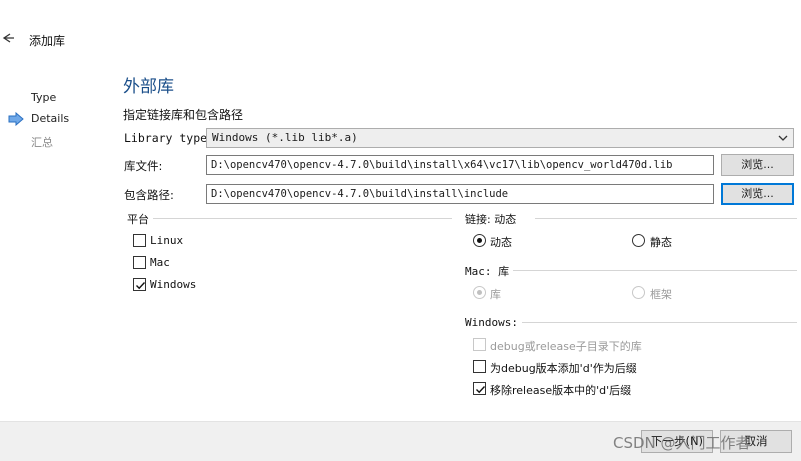 This screenshot has height=461, width=801. What do you see at coordinates (139, 262) in the screenshot?
I see `mac-checkbox` at bounding box center [139, 262].